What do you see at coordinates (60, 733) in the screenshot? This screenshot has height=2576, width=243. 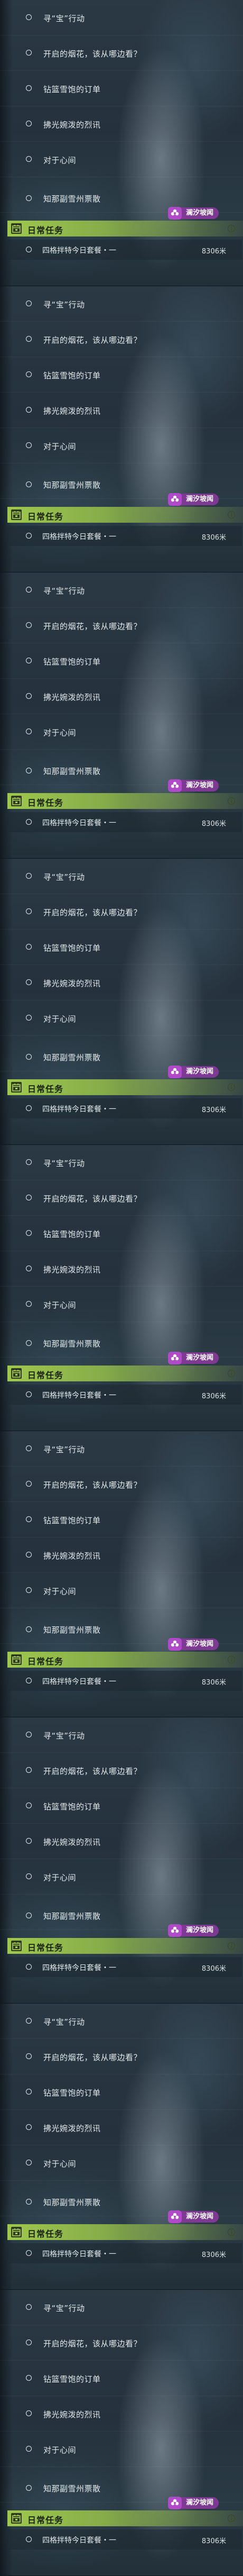 I see `quest-label: 对于心间` at bounding box center [60, 733].